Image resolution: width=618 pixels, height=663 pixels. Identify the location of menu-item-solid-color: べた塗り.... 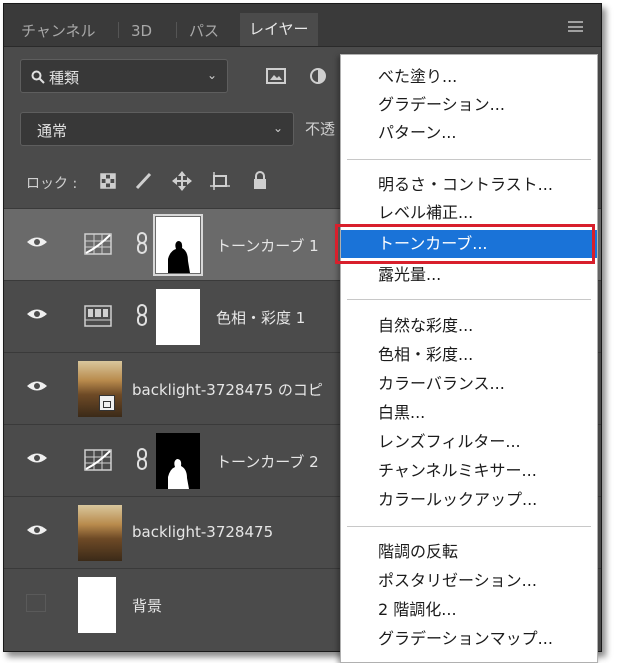
(469, 77).